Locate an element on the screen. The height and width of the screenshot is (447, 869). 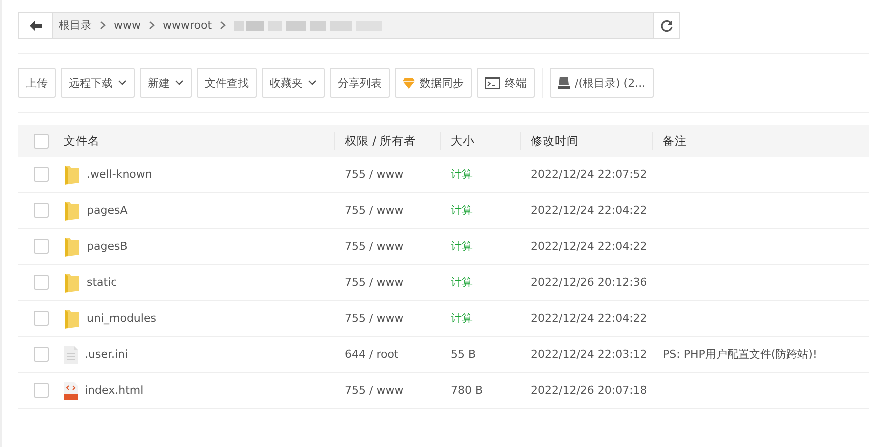
column-header: 修改时间 is located at coordinates (555, 141).